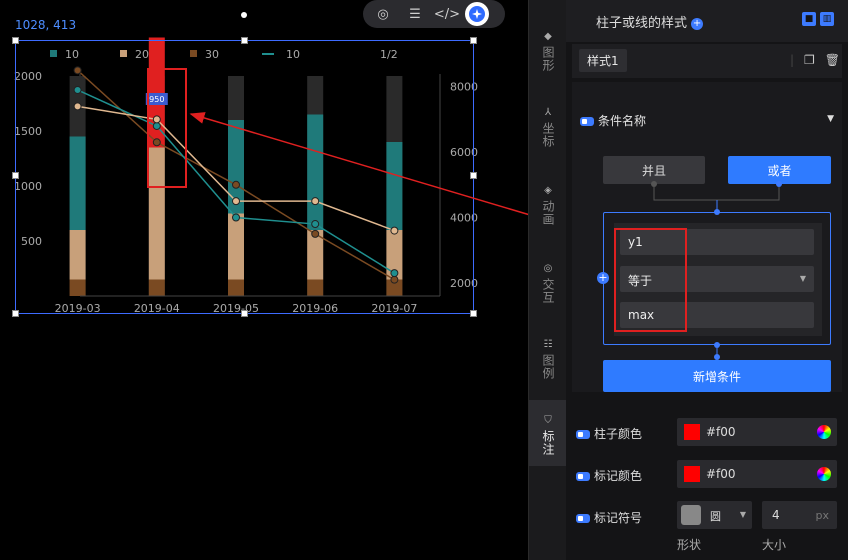 The image size is (848, 560). Describe the element at coordinates (473, 313) in the screenshot. I see `resize-handle-br` at that location.